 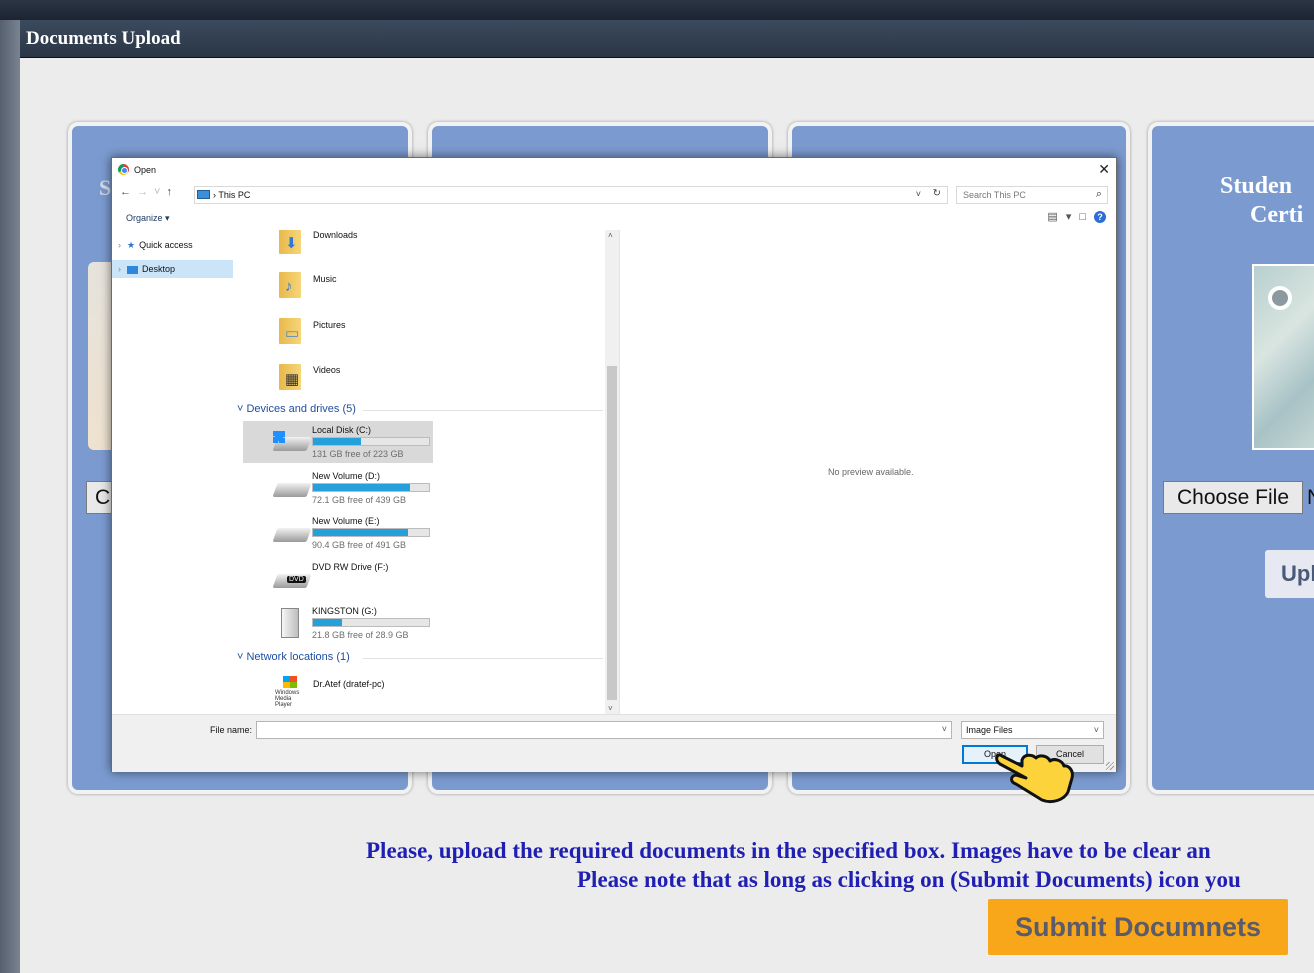 I want to click on this-pc-icon, so click(x=203, y=194).